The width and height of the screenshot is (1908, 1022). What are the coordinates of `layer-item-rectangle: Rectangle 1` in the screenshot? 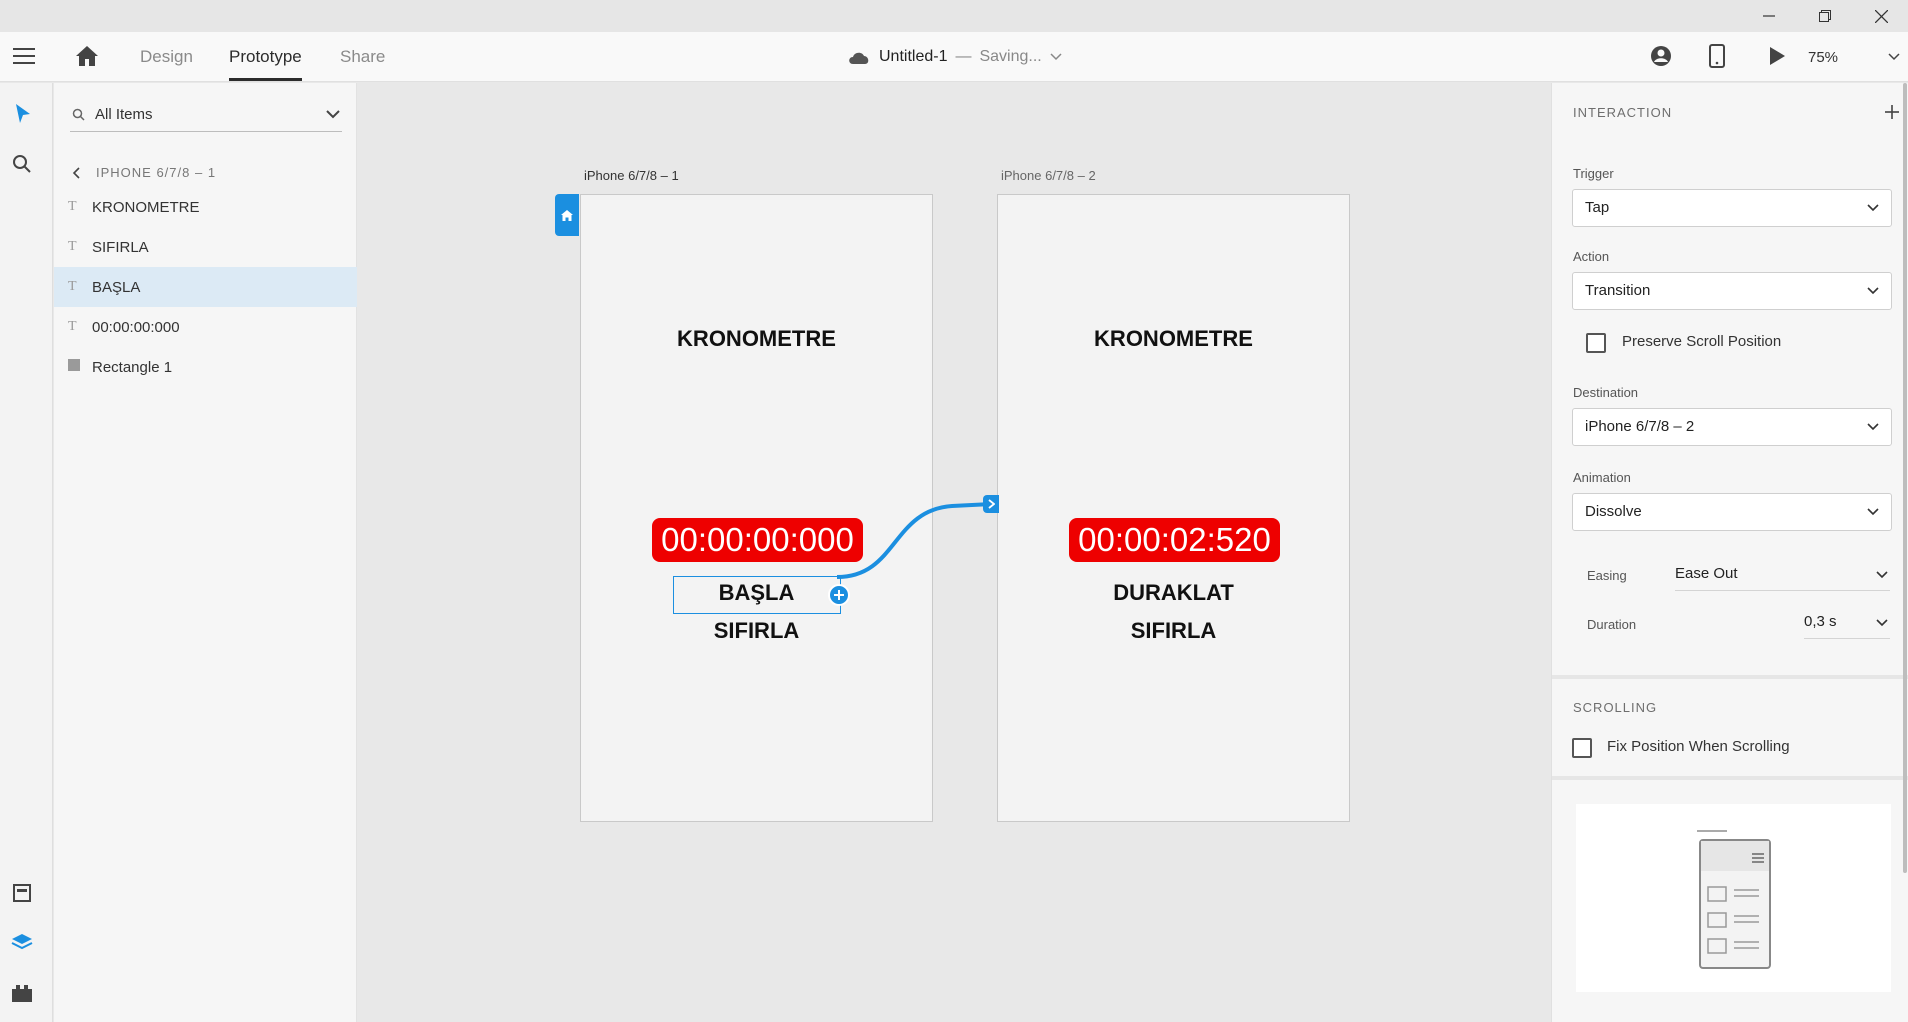 It's located at (205, 367).